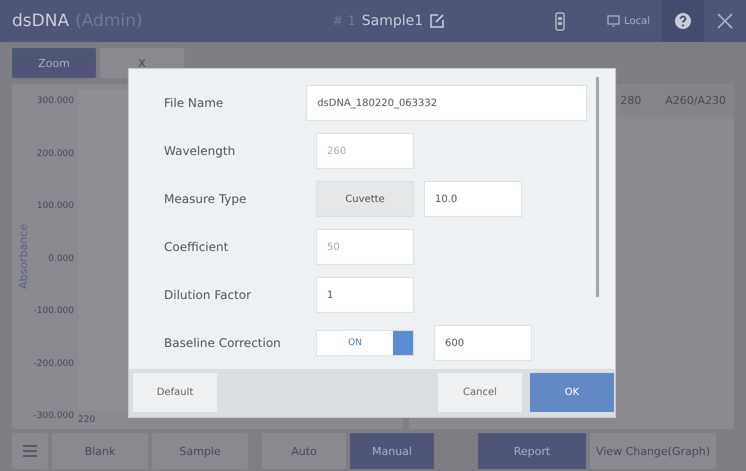 This screenshot has height=471, width=746. I want to click on field-label: Wavelength, so click(200, 151).